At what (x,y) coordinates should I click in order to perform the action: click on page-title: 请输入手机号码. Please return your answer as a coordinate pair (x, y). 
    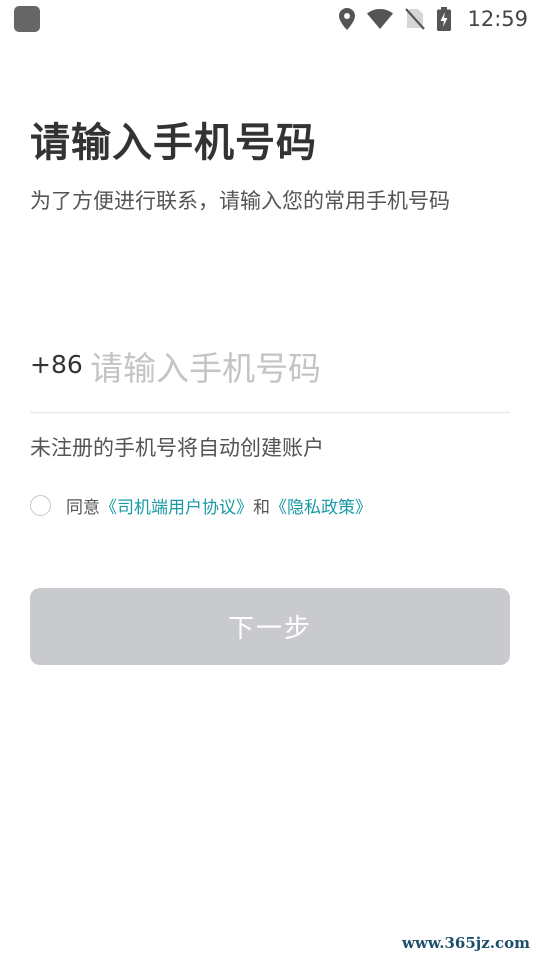
    Looking at the image, I should click on (173, 143).